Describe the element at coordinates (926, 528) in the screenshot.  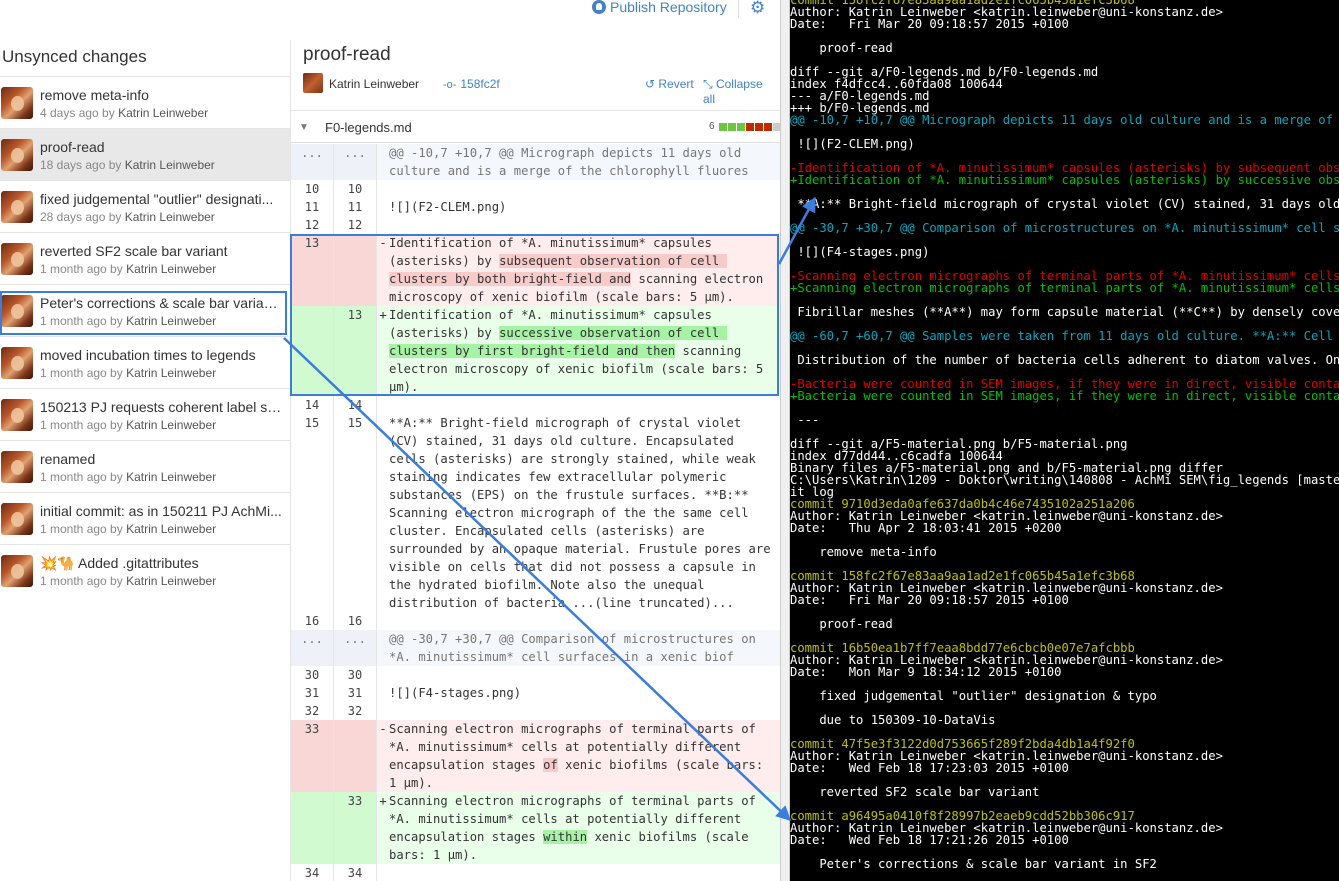
I see `terminal-line: Date: Thu Apr 2 18:03:41 2015 +0200` at that location.